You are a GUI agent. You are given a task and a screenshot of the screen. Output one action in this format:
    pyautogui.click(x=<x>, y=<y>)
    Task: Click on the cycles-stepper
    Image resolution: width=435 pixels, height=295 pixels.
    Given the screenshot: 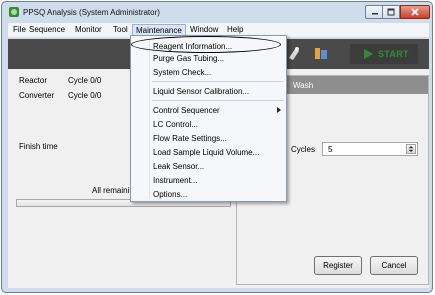 What is the action you would take?
    pyautogui.click(x=411, y=149)
    